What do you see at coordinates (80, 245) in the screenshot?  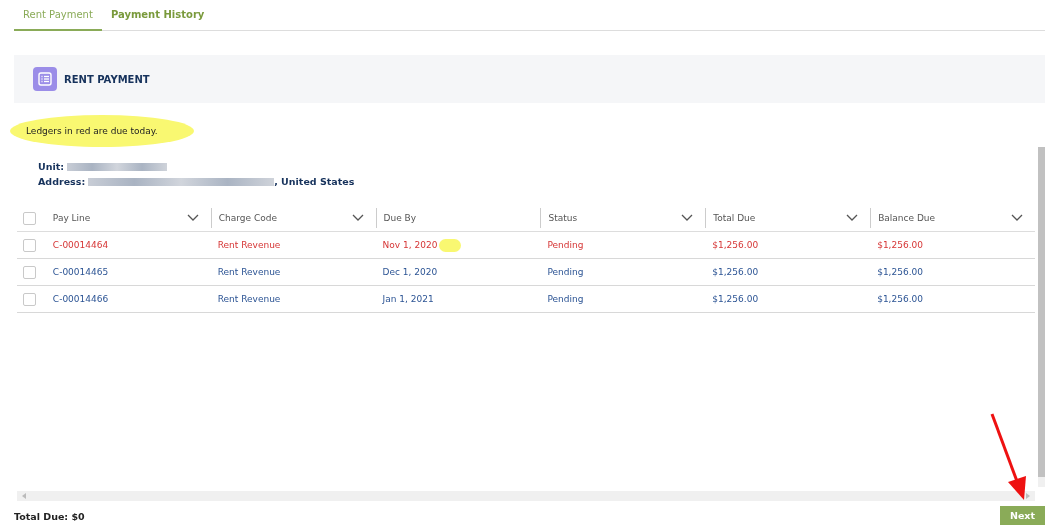 I see `table-cell: C-00014464` at bounding box center [80, 245].